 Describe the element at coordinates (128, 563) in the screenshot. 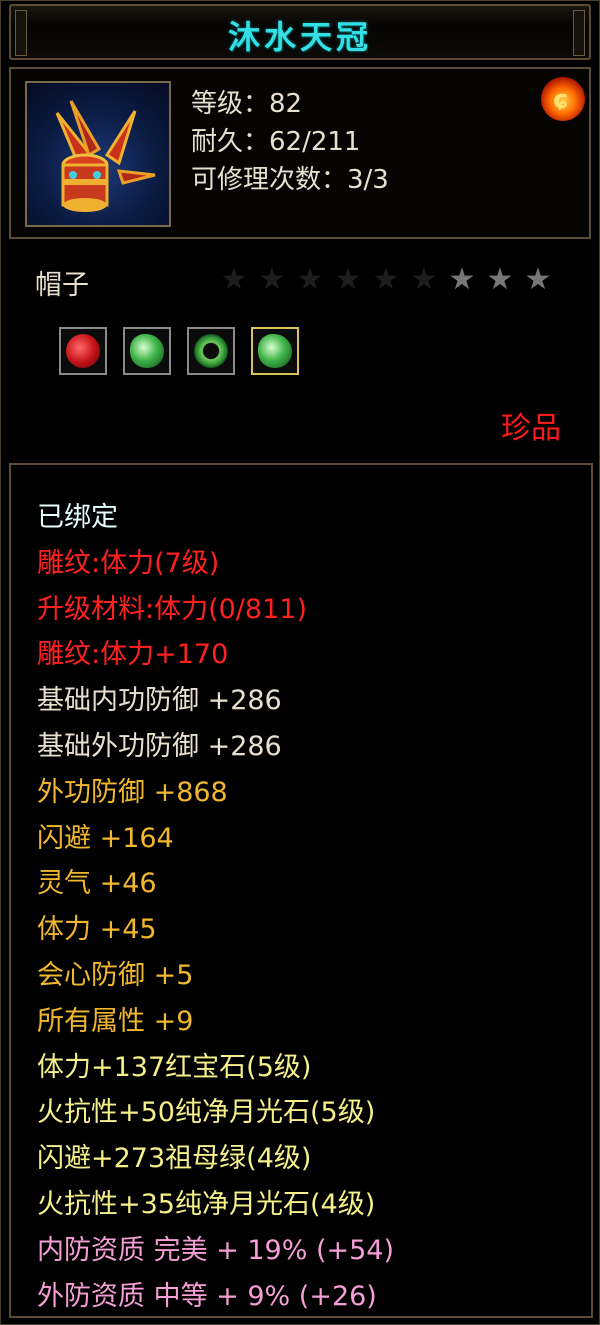

I see `attribute-row: 雕纹:体力(7级)` at that location.